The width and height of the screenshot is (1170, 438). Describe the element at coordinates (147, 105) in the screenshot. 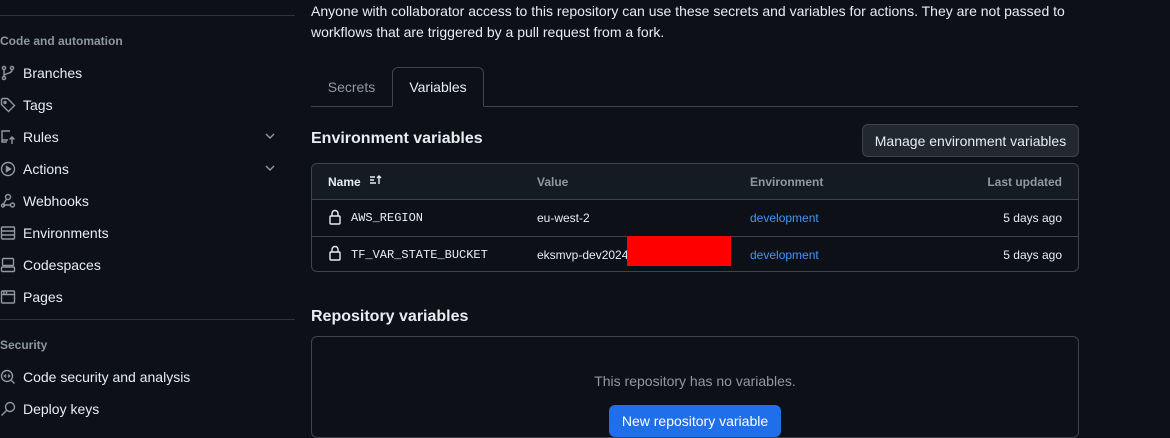

I see `sidebar-item-tags: Tags` at that location.